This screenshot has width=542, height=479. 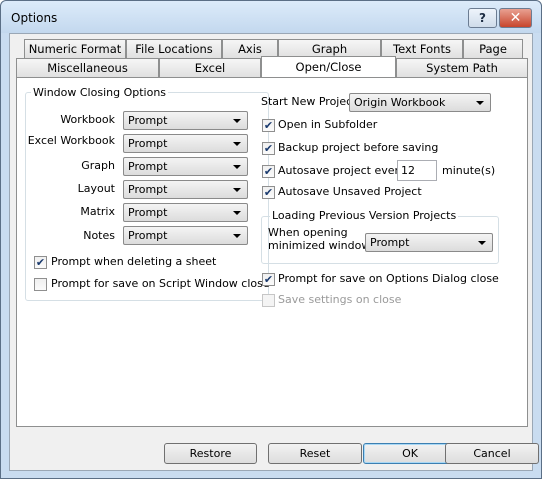 What do you see at coordinates (160, 283) in the screenshot?
I see `prompt-script-close-label: Prompt for save on Script Window close` at bounding box center [160, 283].